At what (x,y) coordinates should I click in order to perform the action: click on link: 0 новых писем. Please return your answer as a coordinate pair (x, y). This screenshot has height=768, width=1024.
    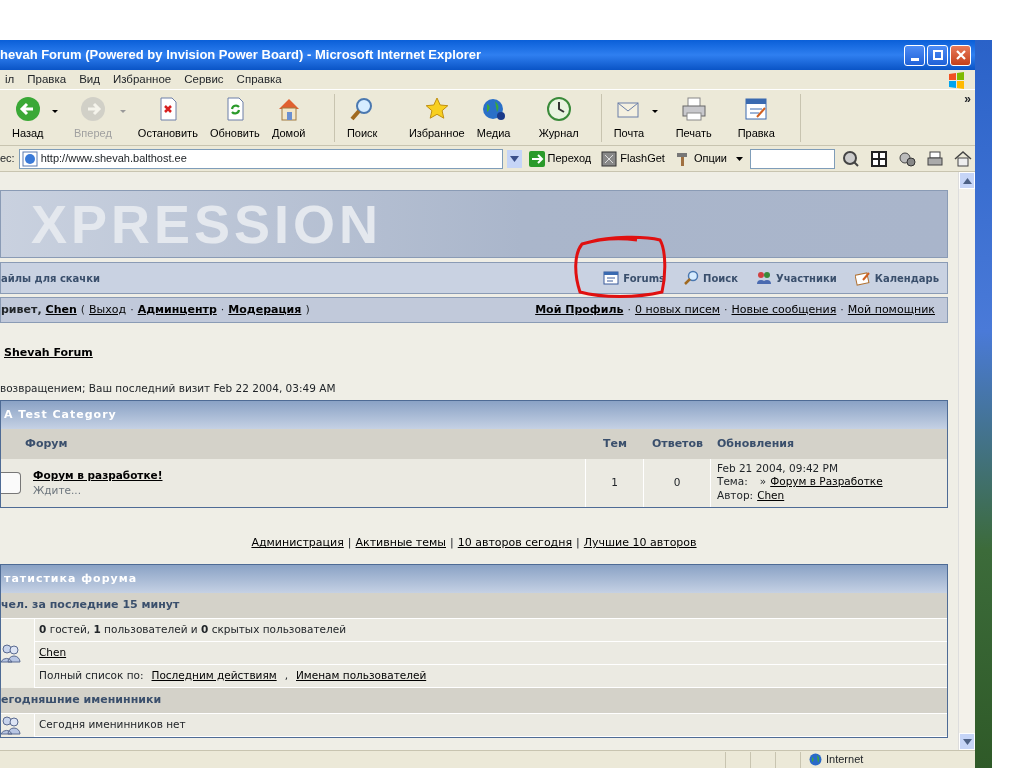
    Looking at the image, I should click on (677, 310).